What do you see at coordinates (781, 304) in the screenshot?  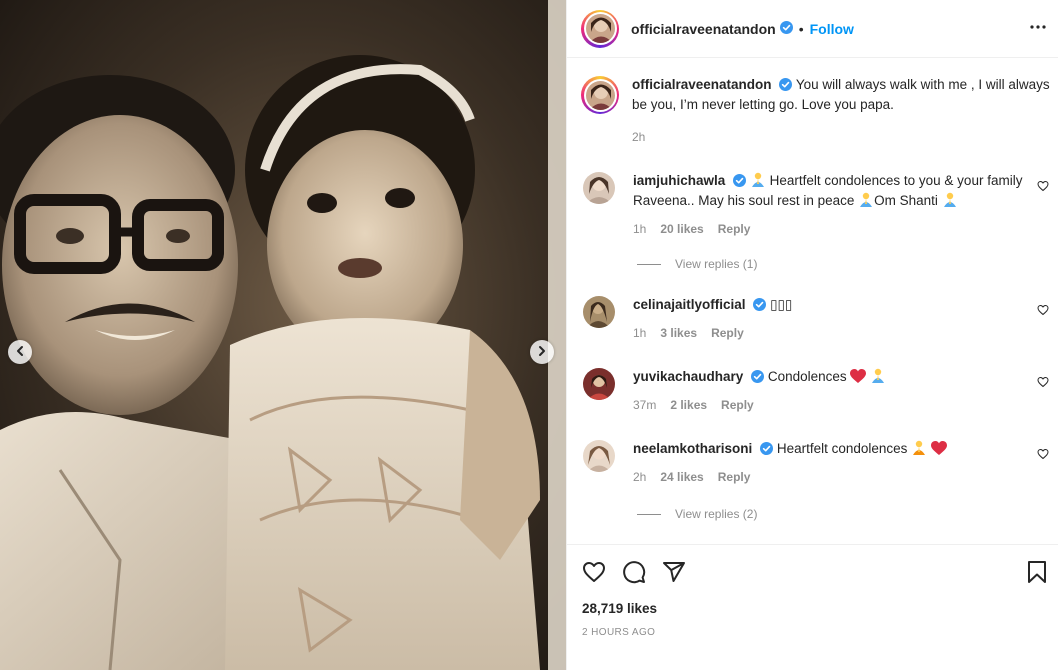 I see `comment-text: ▯▯▯` at bounding box center [781, 304].